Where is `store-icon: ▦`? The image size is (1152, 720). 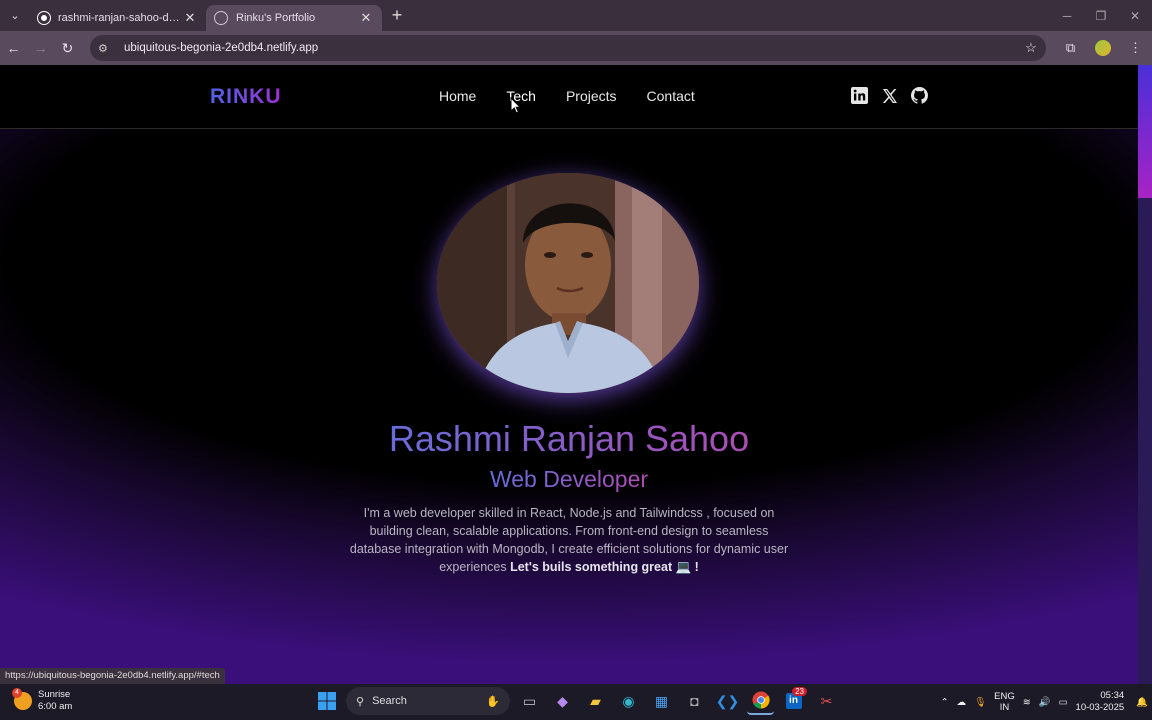 store-icon: ▦ is located at coordinates (661, 701).